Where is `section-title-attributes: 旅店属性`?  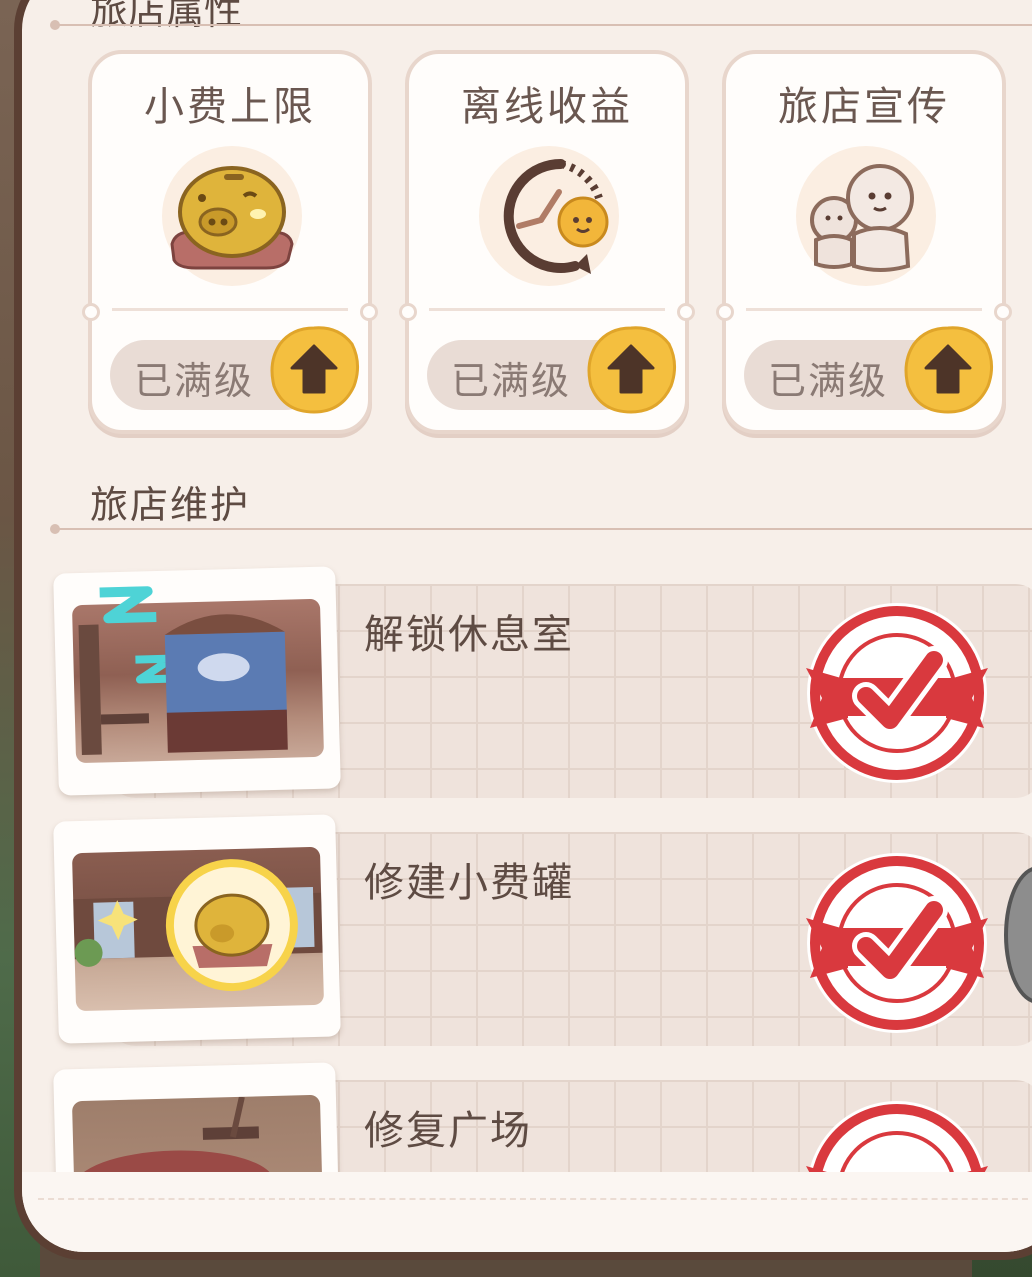 section-title-attributes: 旅店属性 is located at coordinates (166, 16).